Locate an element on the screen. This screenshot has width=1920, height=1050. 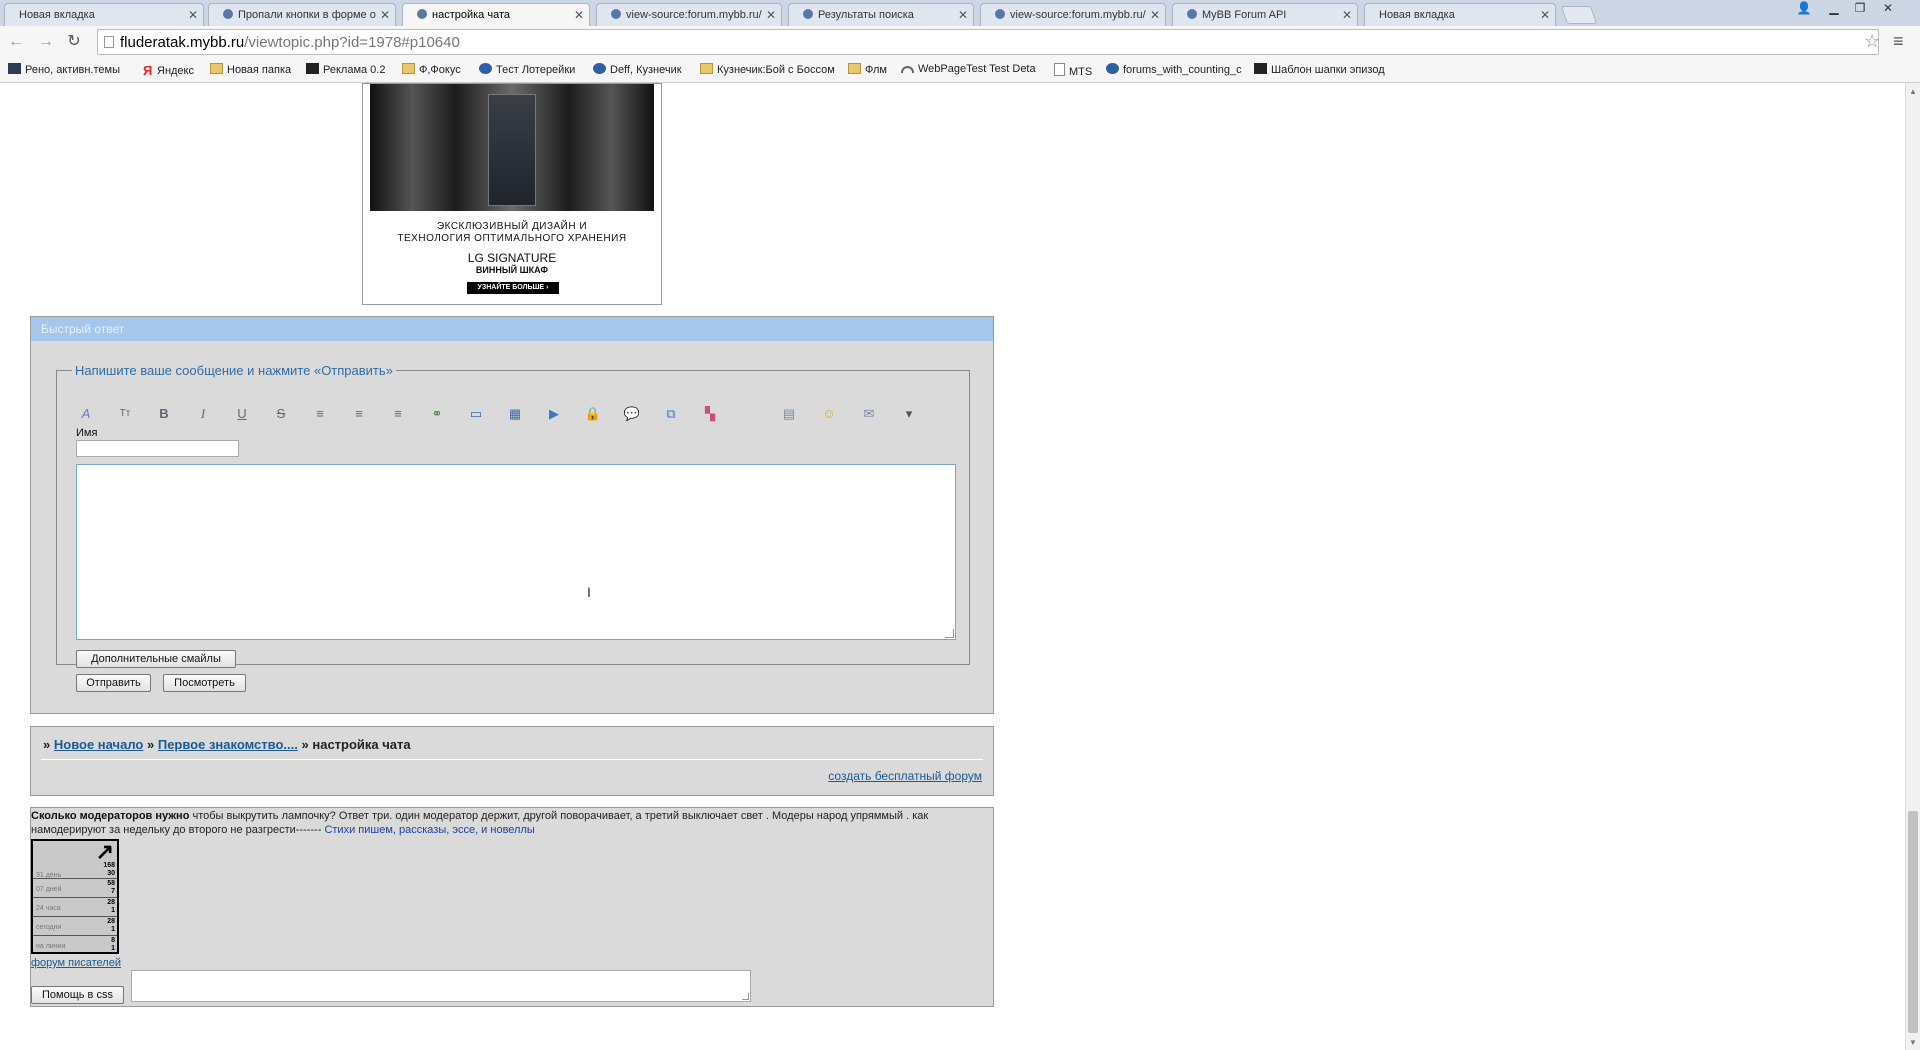
strikethrough-icon: S is located at coordinates (281, 414).